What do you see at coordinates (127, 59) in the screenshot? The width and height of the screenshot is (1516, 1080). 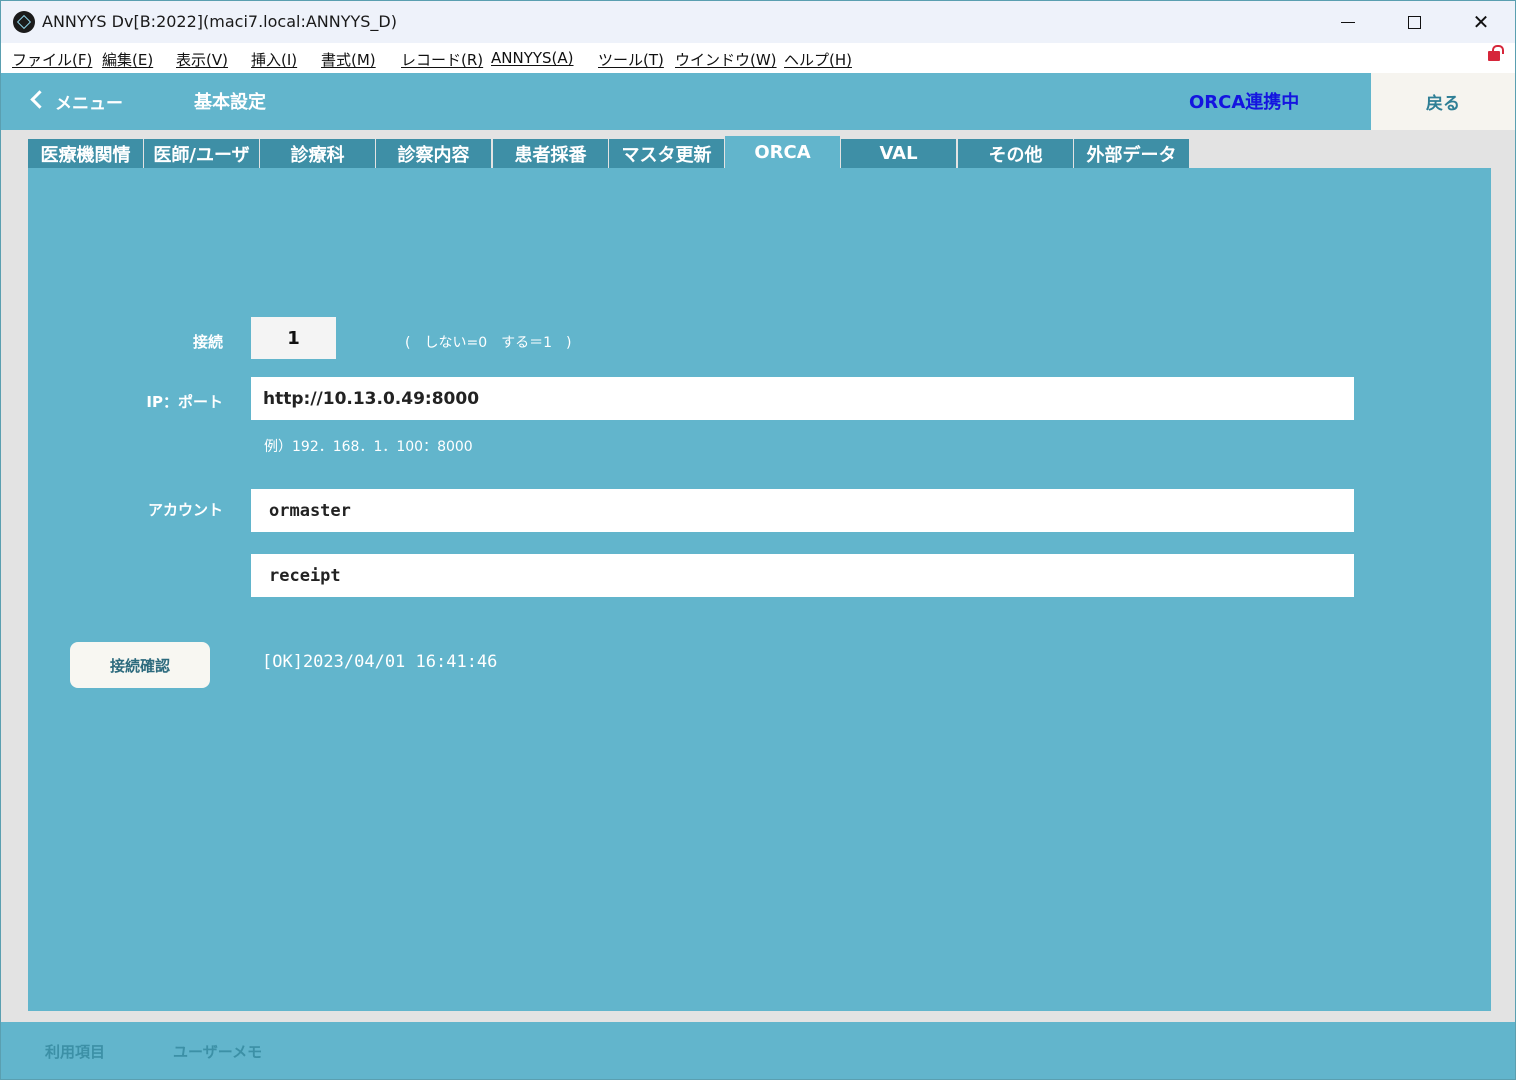 I see `menu-edit: 編集(E)` at bounding box center [127, 59].